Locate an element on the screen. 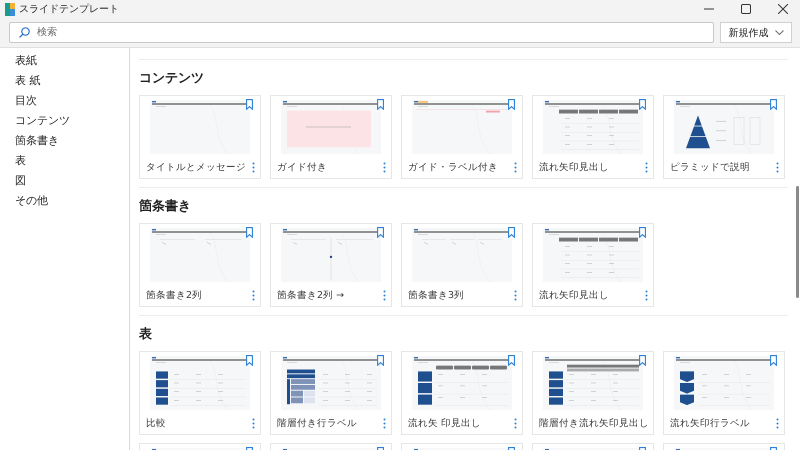  card-title: 流れ矢印行ラベル is located at coordinates (710, 423).